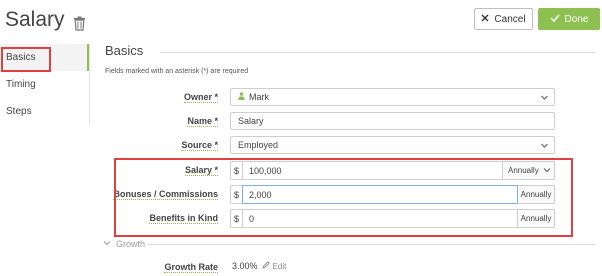 The image size is (602, 276). I want to click on page-title-text: Salary, so click(35, 19).